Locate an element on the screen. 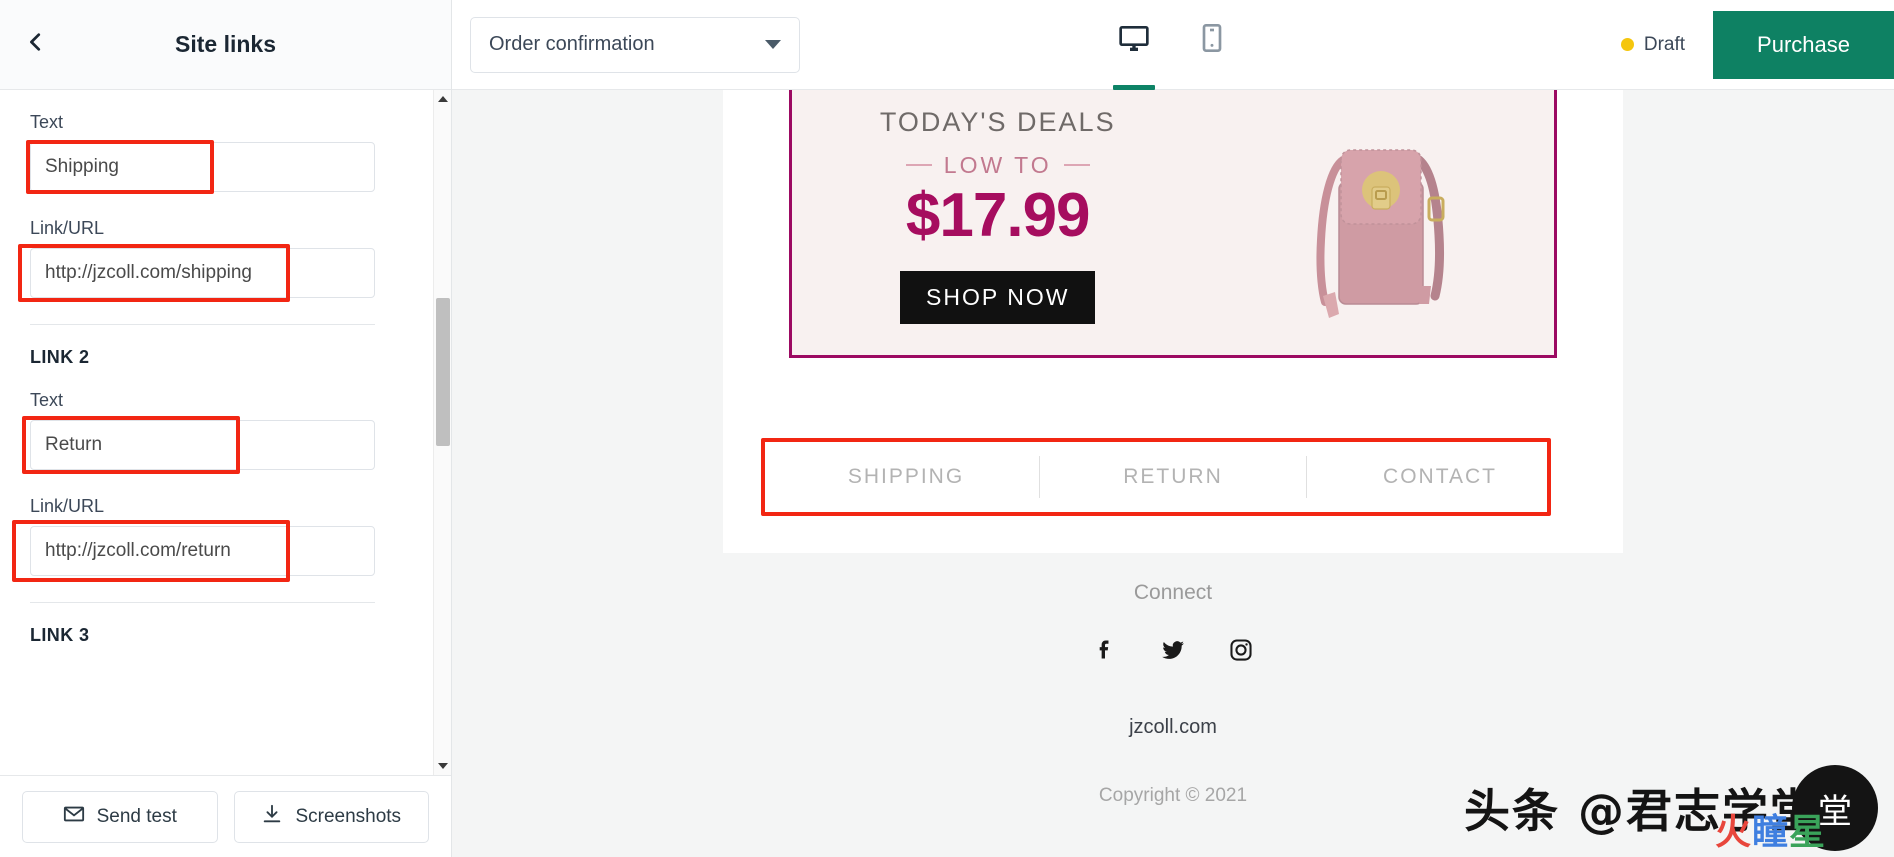 The image size is (1894, 857). promo-subhead-label: LOW TO is located at coordinates (997, 164).